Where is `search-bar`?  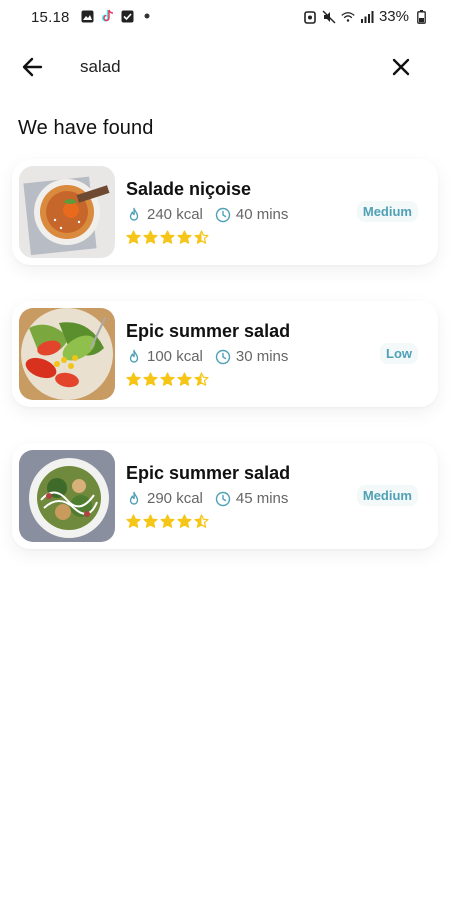 search-bar is located at coordinates (225, 67).